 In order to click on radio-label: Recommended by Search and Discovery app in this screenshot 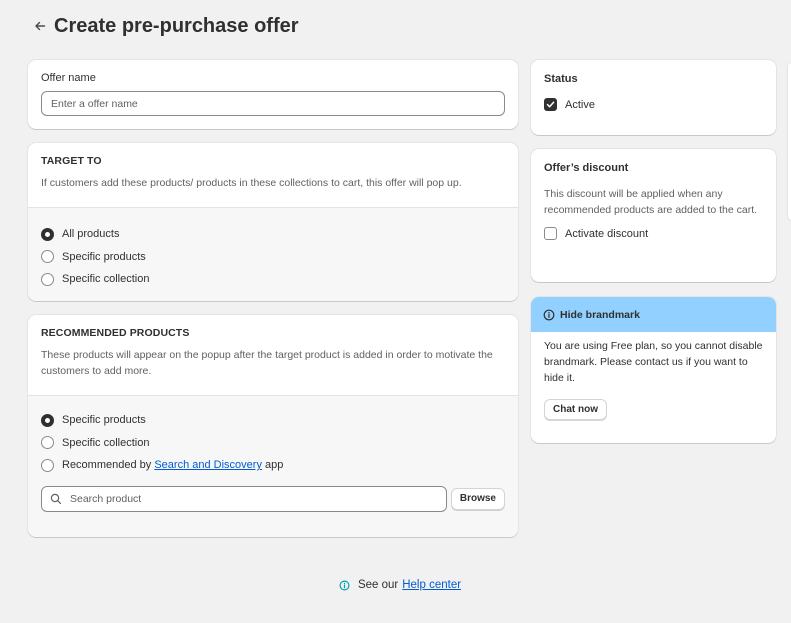, I will do `click(172, 465)`.